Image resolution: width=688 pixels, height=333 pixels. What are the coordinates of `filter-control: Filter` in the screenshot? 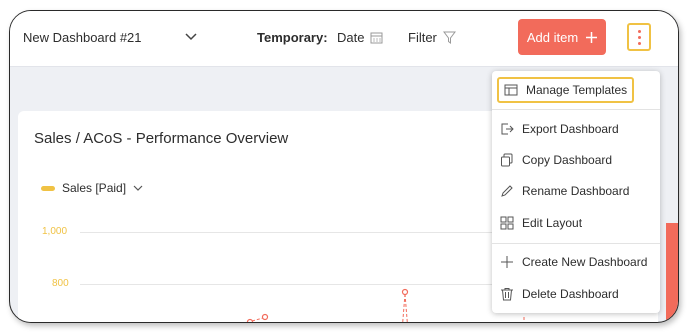 It's located at (432, 37).